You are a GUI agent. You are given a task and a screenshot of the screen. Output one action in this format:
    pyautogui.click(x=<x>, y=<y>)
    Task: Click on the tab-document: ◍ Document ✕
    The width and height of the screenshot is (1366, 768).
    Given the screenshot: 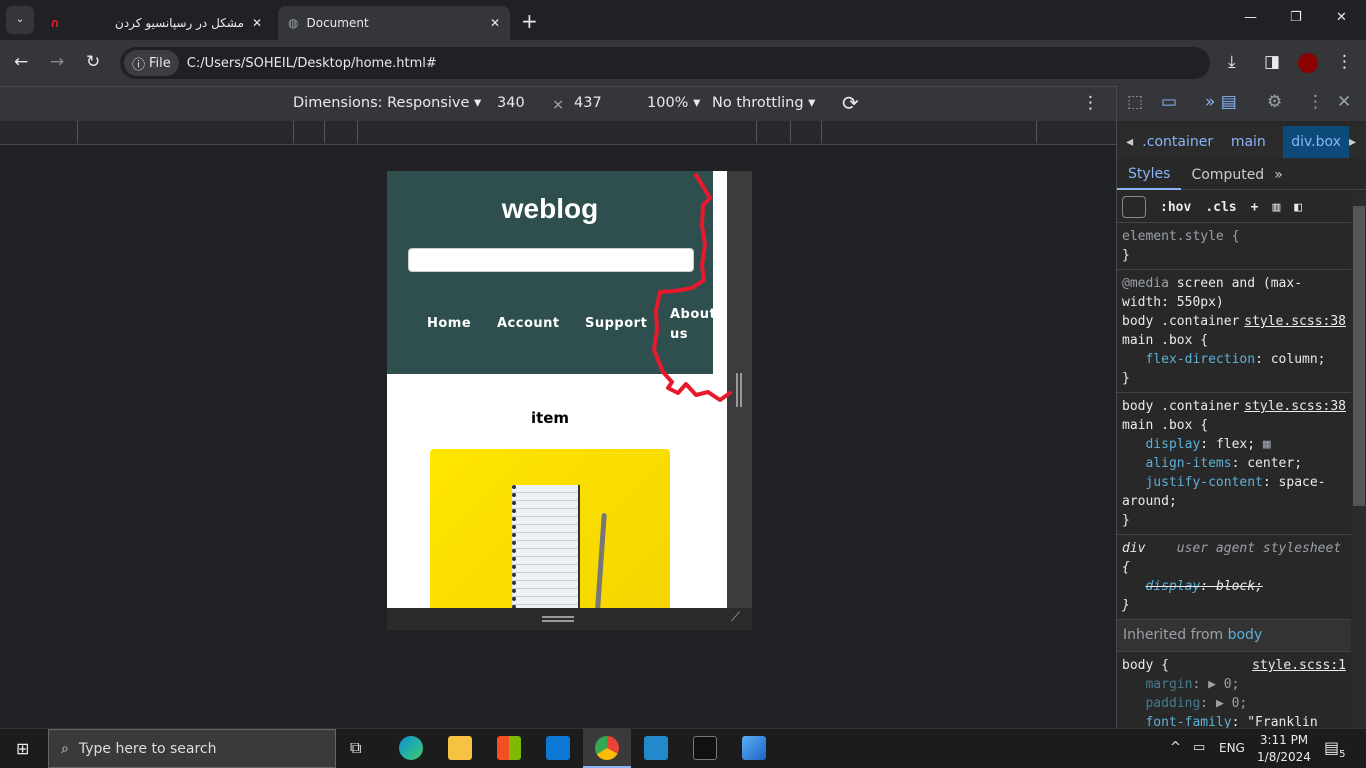 What is the action you would take?
    pyautogui.click(x=394, y=23)
    